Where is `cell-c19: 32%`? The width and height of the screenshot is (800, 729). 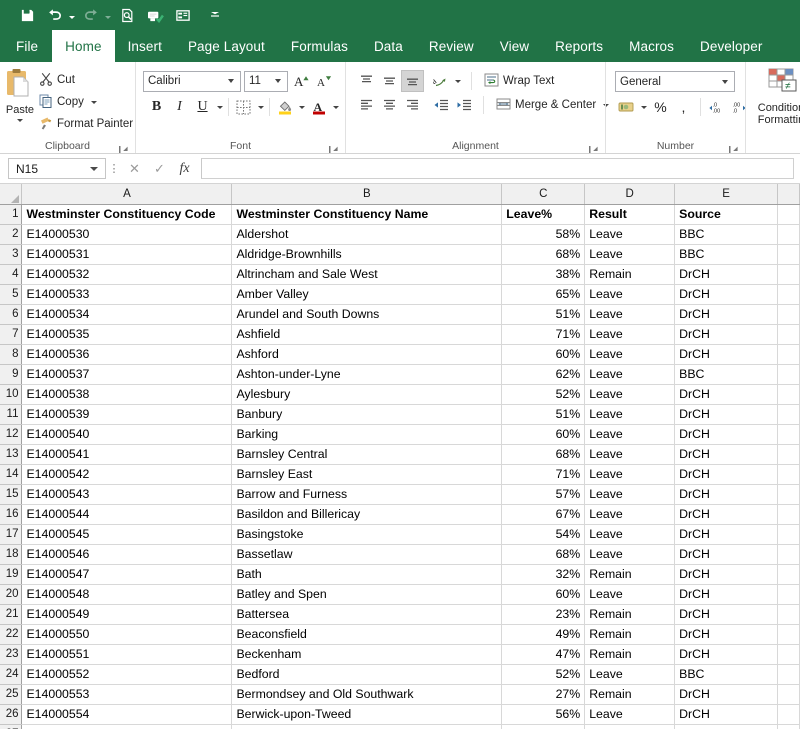 cell-c19: 32% is located at coordinates (543, 574).